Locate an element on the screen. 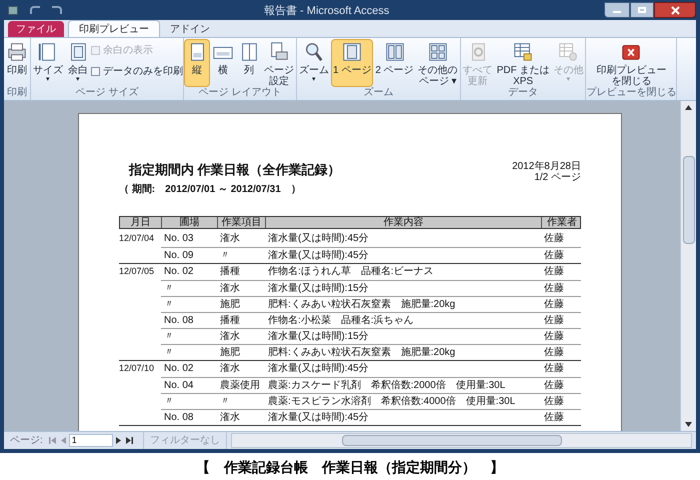 This screenshot has width=700, height=480. group-label: ページ レイアウト is located at coordinates (240, 93).